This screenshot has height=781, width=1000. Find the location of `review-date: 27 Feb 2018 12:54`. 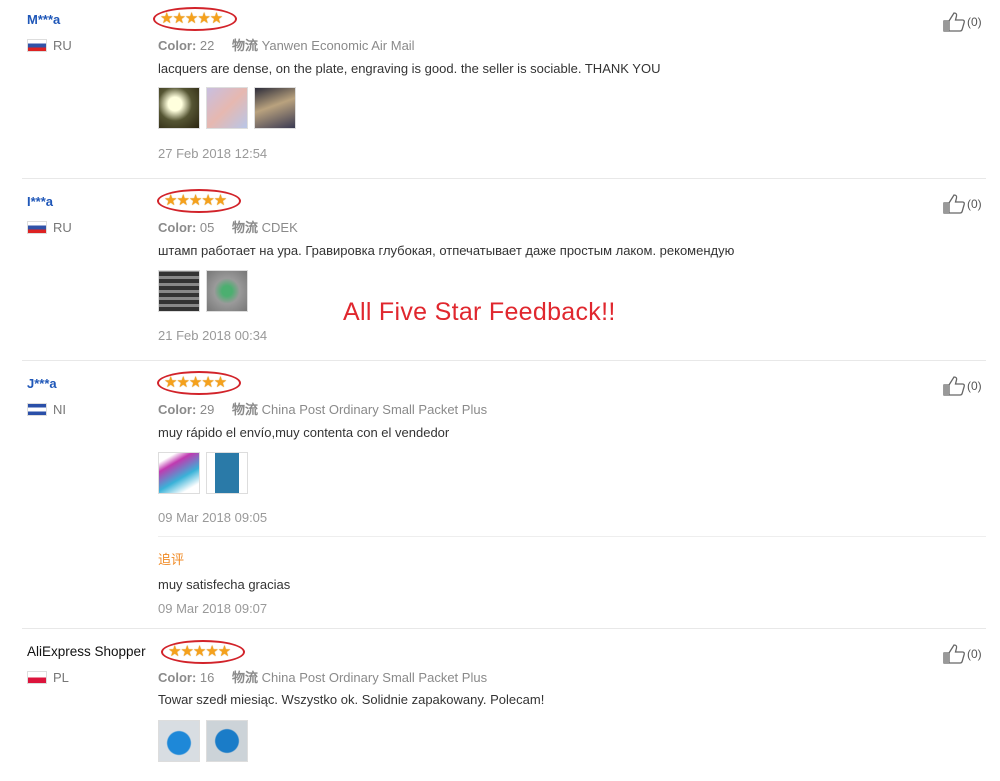

review-date: 27 Feb 2018 12:54 is located at coordinates (213, 153).